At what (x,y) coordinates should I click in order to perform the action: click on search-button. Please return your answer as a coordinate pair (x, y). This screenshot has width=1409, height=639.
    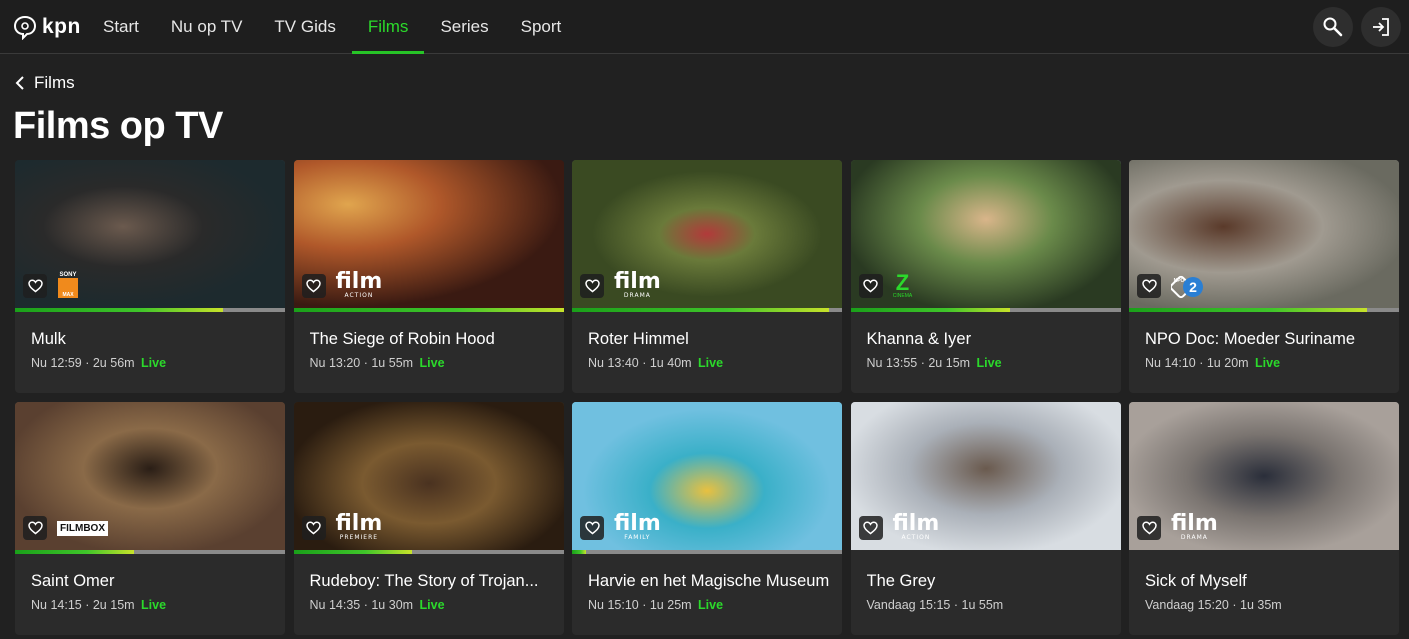
    Looking at the image, I should click on (1333, 27).